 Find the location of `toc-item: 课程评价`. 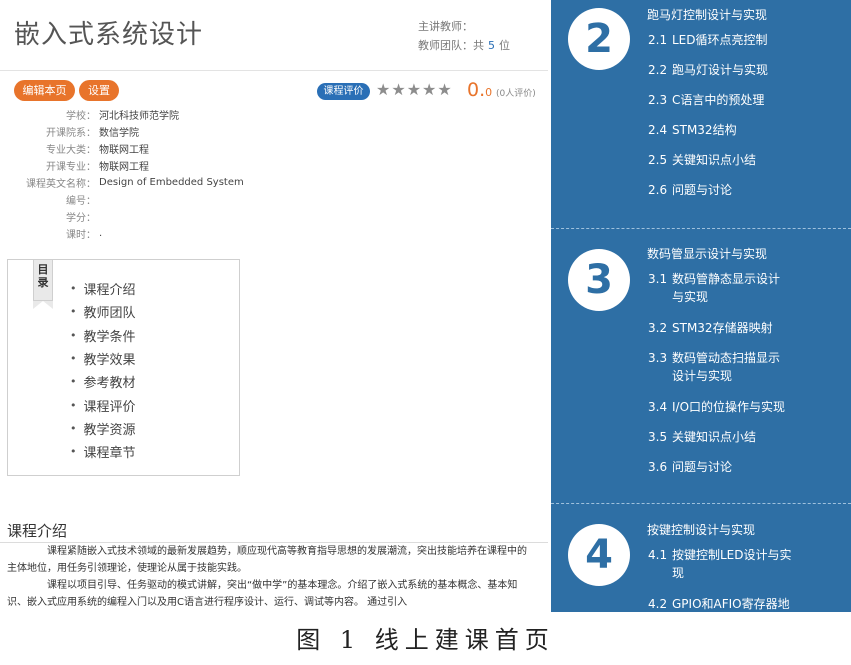

toc-item: 课程评价 is located at coordinates (103, 404).